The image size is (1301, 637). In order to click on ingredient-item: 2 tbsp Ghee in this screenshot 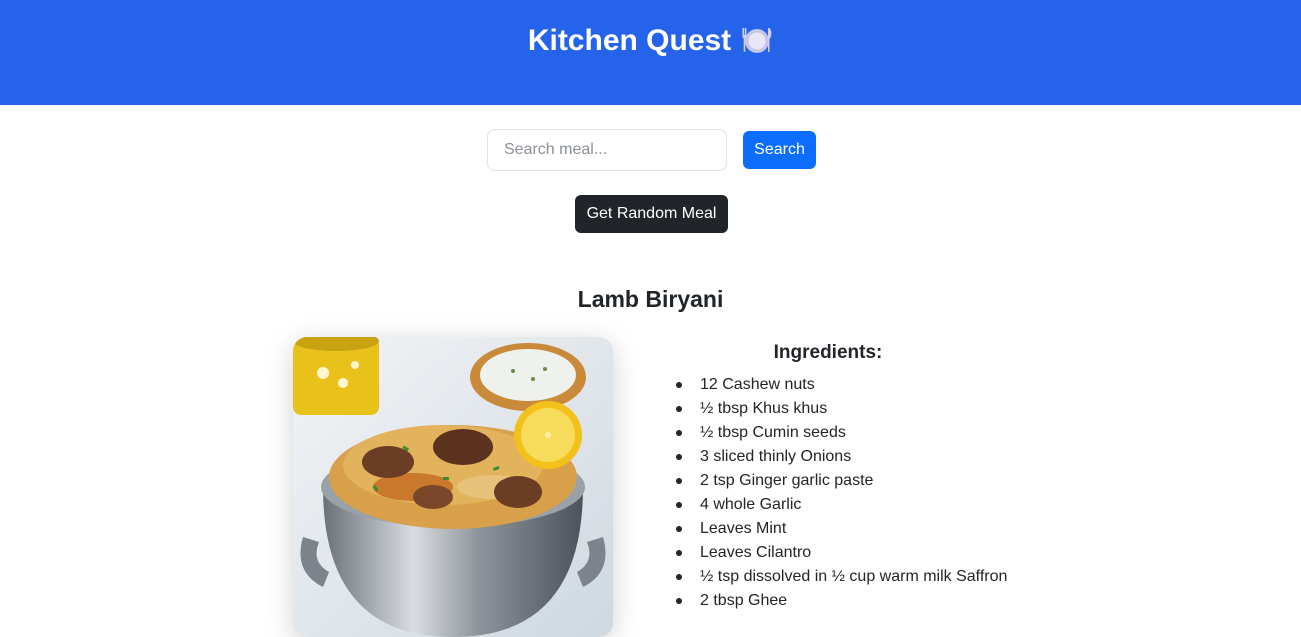, I will do `click(886, 601)`.